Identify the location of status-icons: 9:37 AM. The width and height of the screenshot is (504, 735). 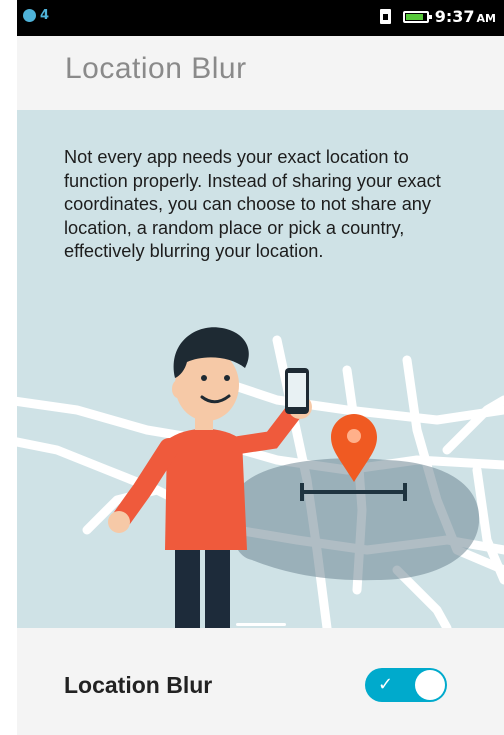
(437, 16).